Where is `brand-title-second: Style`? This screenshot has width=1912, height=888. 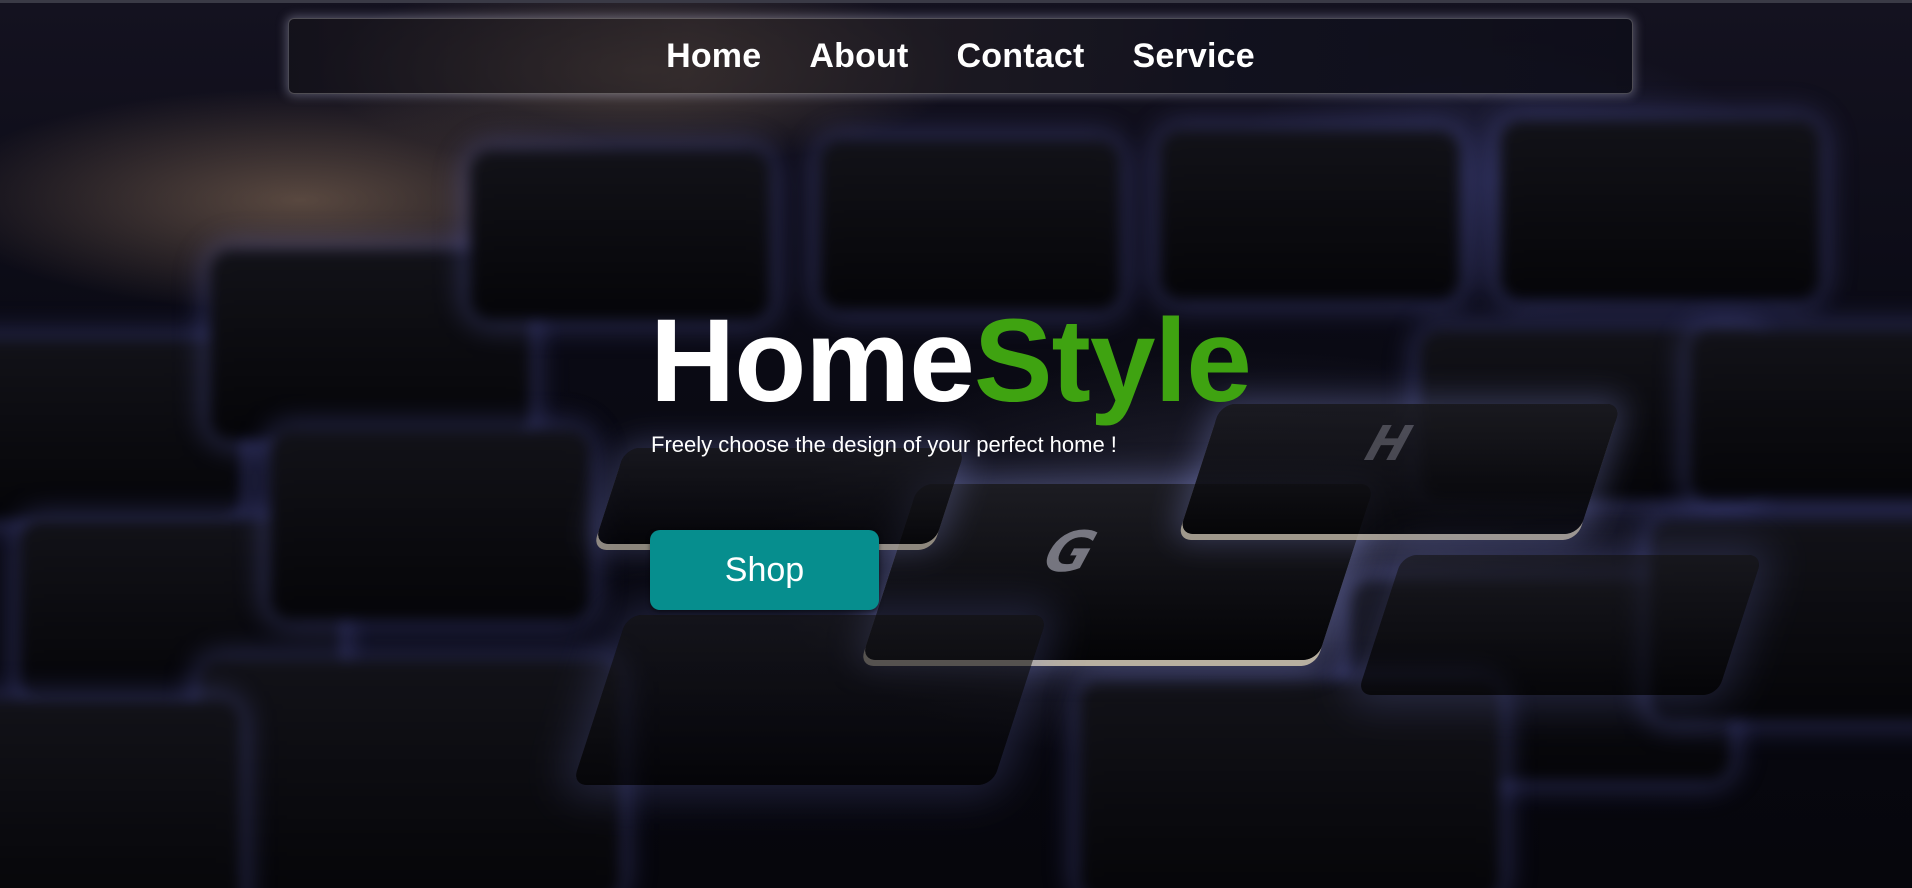 brand-title-second: Style is located at coordinates (1112, 361).